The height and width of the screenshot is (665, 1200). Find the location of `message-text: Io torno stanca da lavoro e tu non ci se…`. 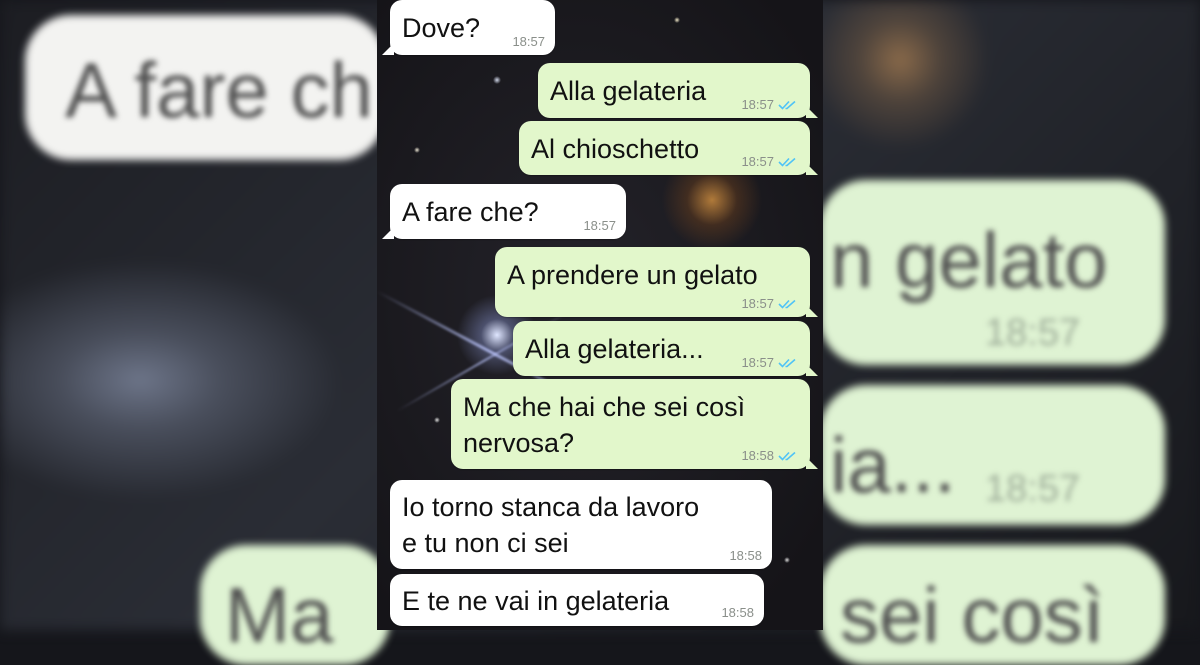

message-text: Io torno stanca da lavoro e tu non ci se… is located at coordinates (551, 525).